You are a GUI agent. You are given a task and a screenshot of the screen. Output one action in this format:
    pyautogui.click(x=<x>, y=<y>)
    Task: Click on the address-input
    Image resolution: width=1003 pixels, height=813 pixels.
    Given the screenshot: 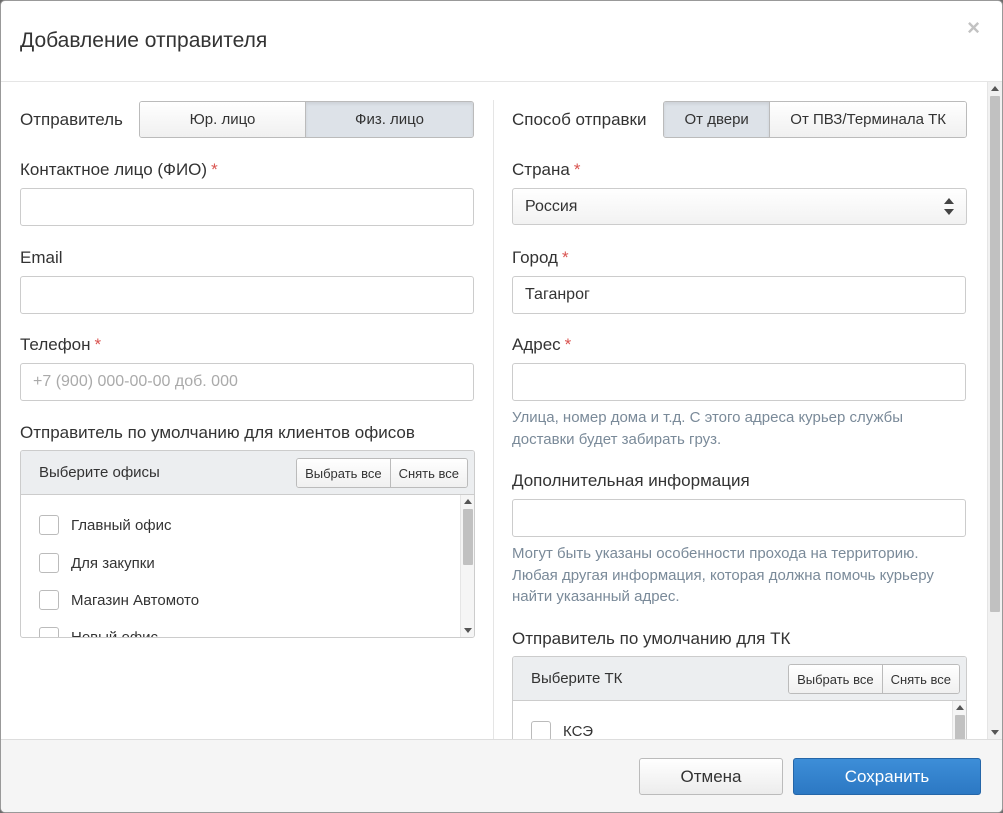 What is the action you would take?
    pyautogui.click(x=739, y=382)
    